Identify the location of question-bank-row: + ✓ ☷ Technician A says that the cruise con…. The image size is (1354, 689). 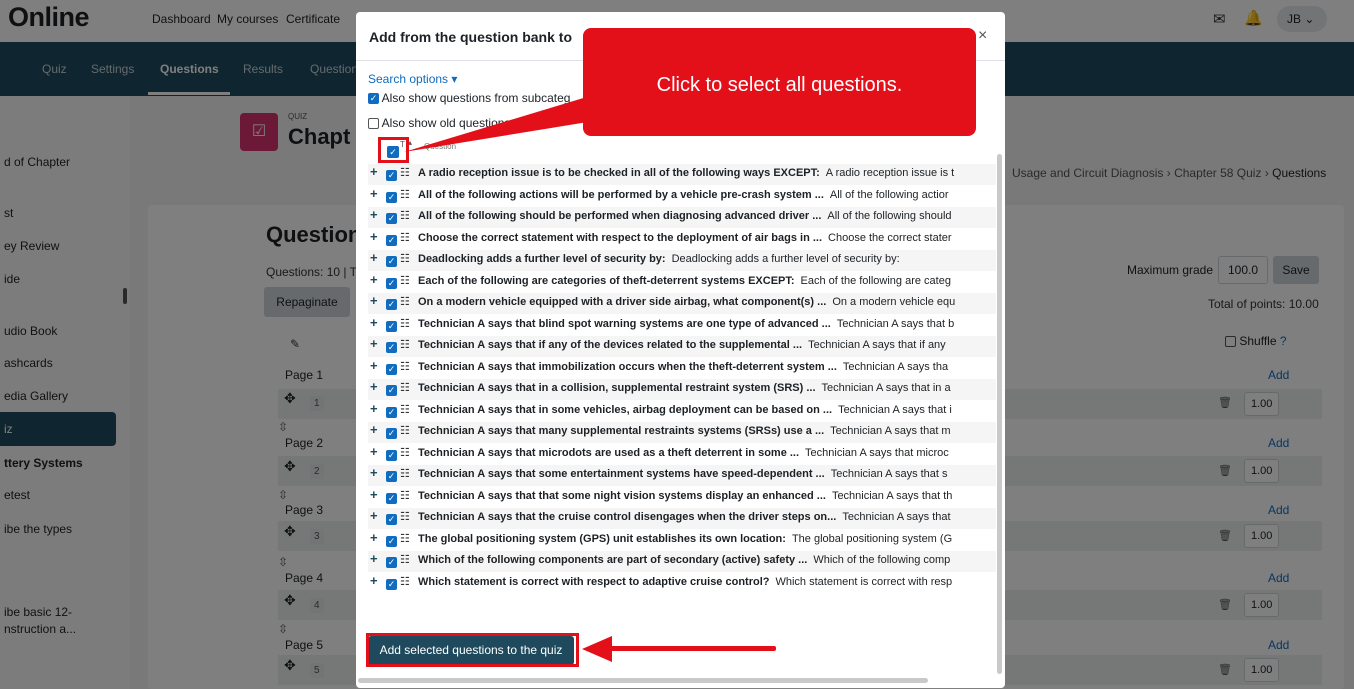
(682, 518).